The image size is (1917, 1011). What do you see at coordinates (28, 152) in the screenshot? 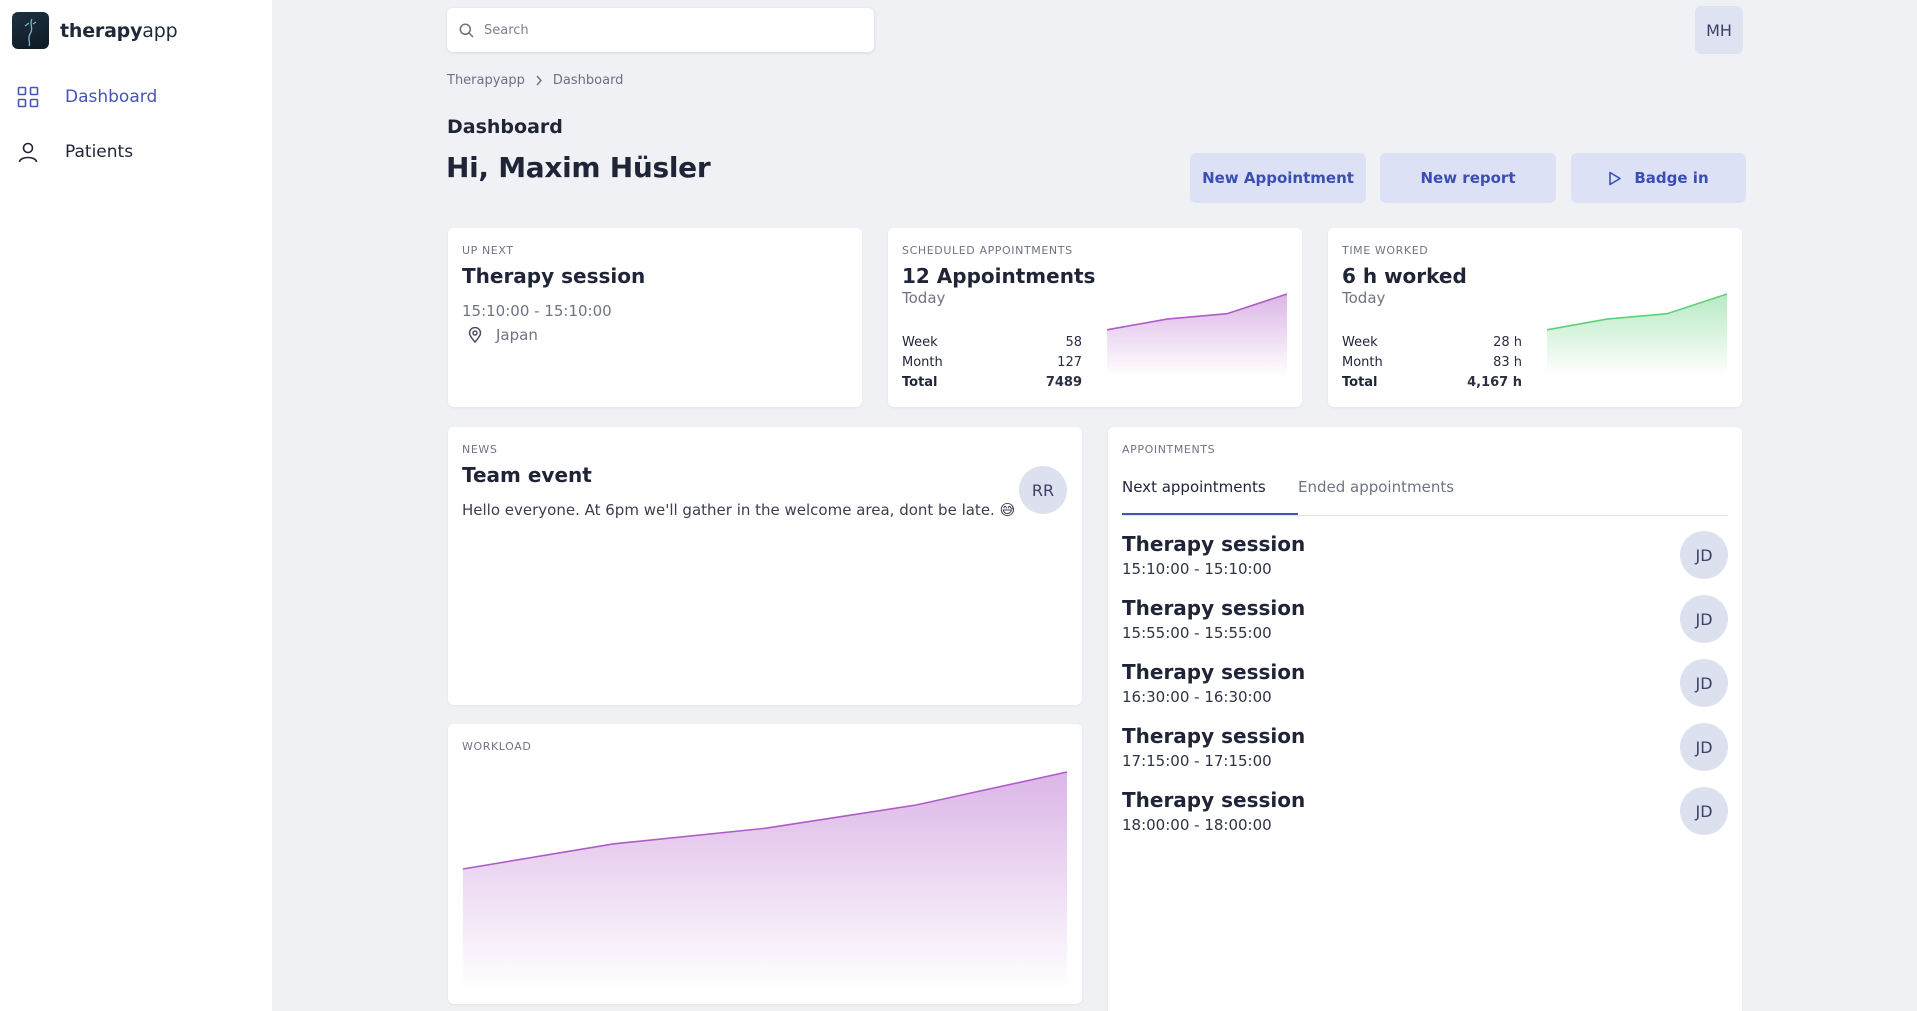
I see `user-icon` at bounding box center [28, 152].